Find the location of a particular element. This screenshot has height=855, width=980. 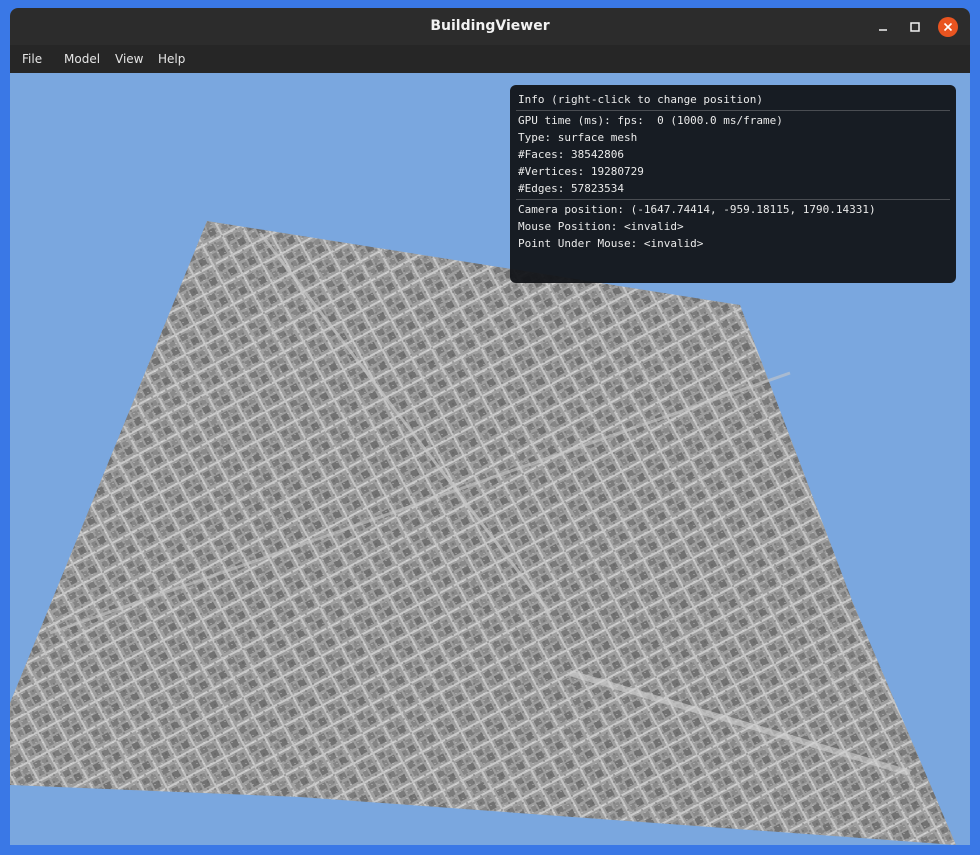

info-header: Info (right-click to change position) is located at coordinates (641, 99).